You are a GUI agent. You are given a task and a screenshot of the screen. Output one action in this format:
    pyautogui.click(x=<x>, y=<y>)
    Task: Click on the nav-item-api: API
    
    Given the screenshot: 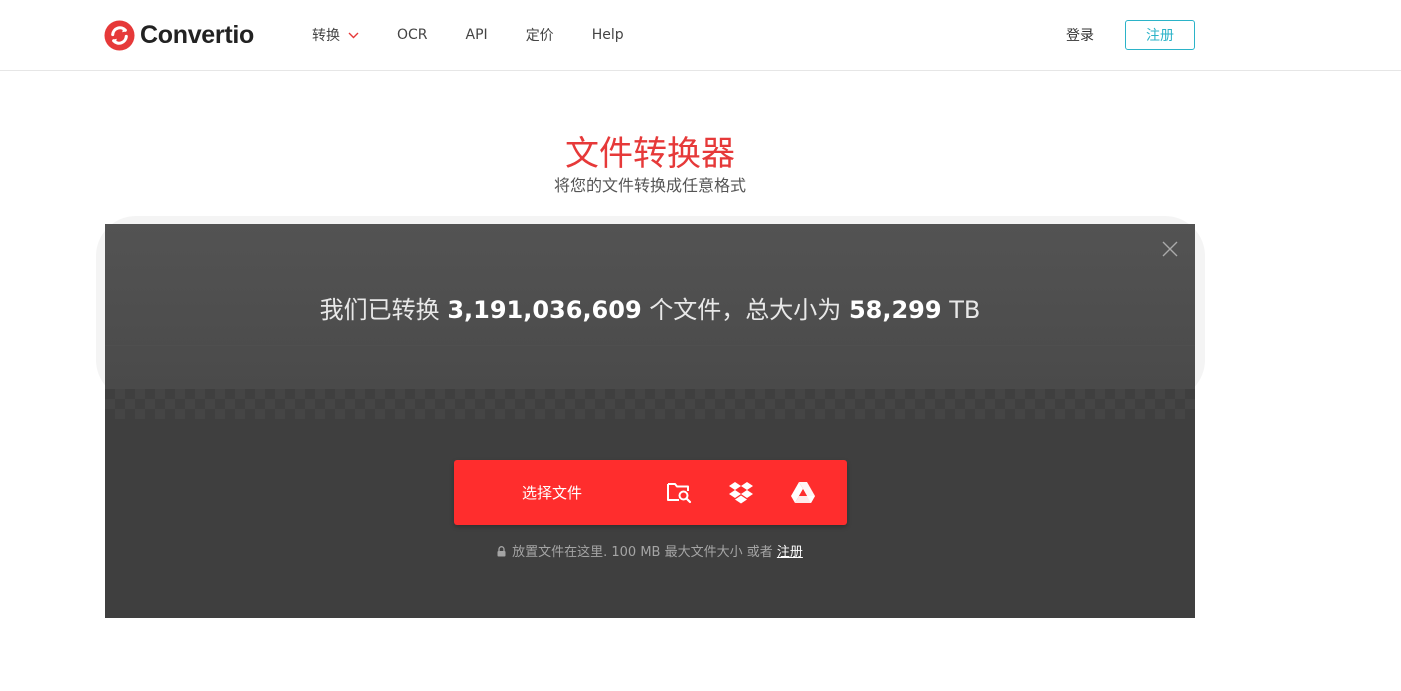 What is the action you would take?
    pyautogui.click(x=477, y=35)
    